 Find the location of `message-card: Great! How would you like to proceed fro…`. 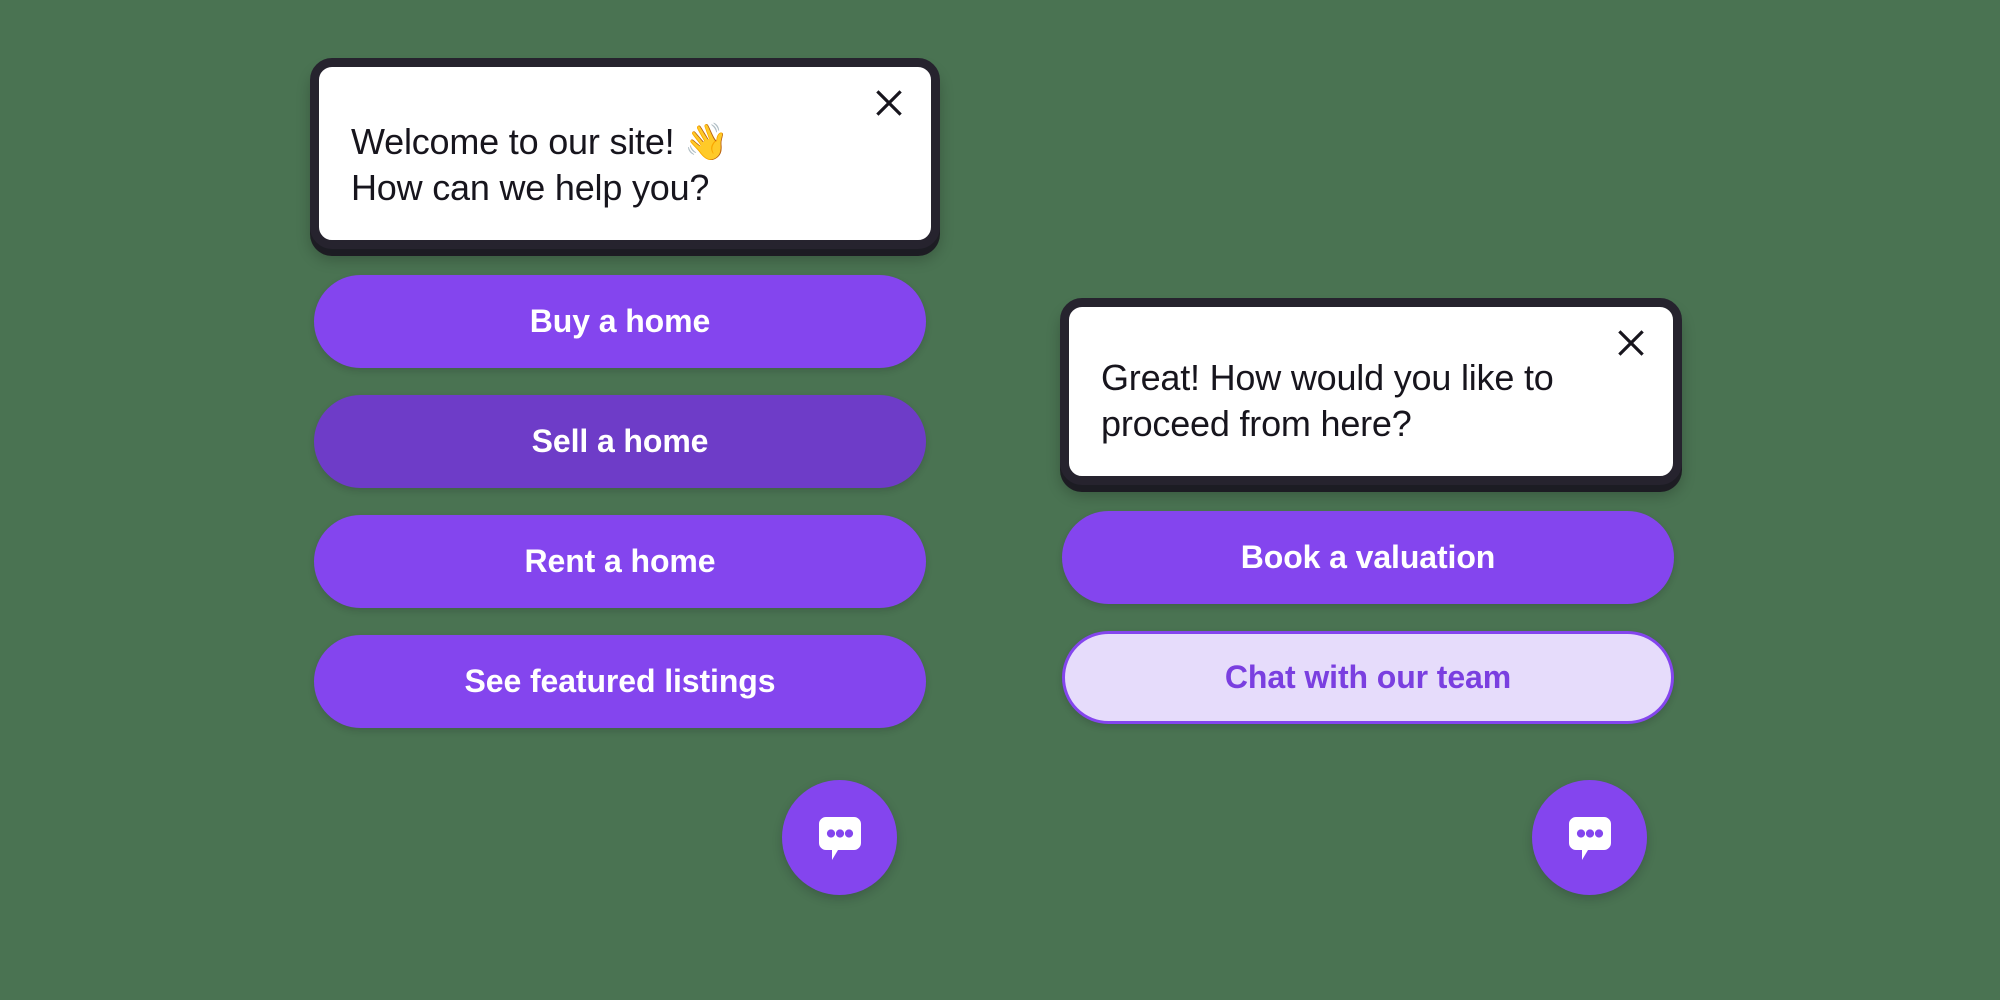

message-card: Great! How would you like to proceed fro… is located at coordinates (1371, 392).